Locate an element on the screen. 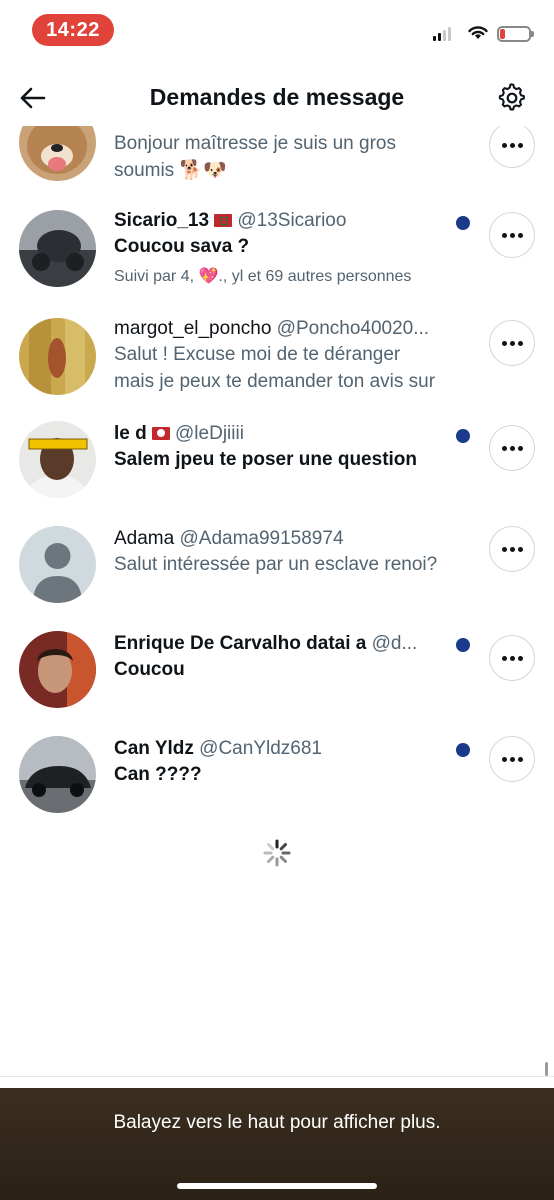  list-item: Enrique De Carvalho datai a @d... Coucou is located at coordinates (277, 676).